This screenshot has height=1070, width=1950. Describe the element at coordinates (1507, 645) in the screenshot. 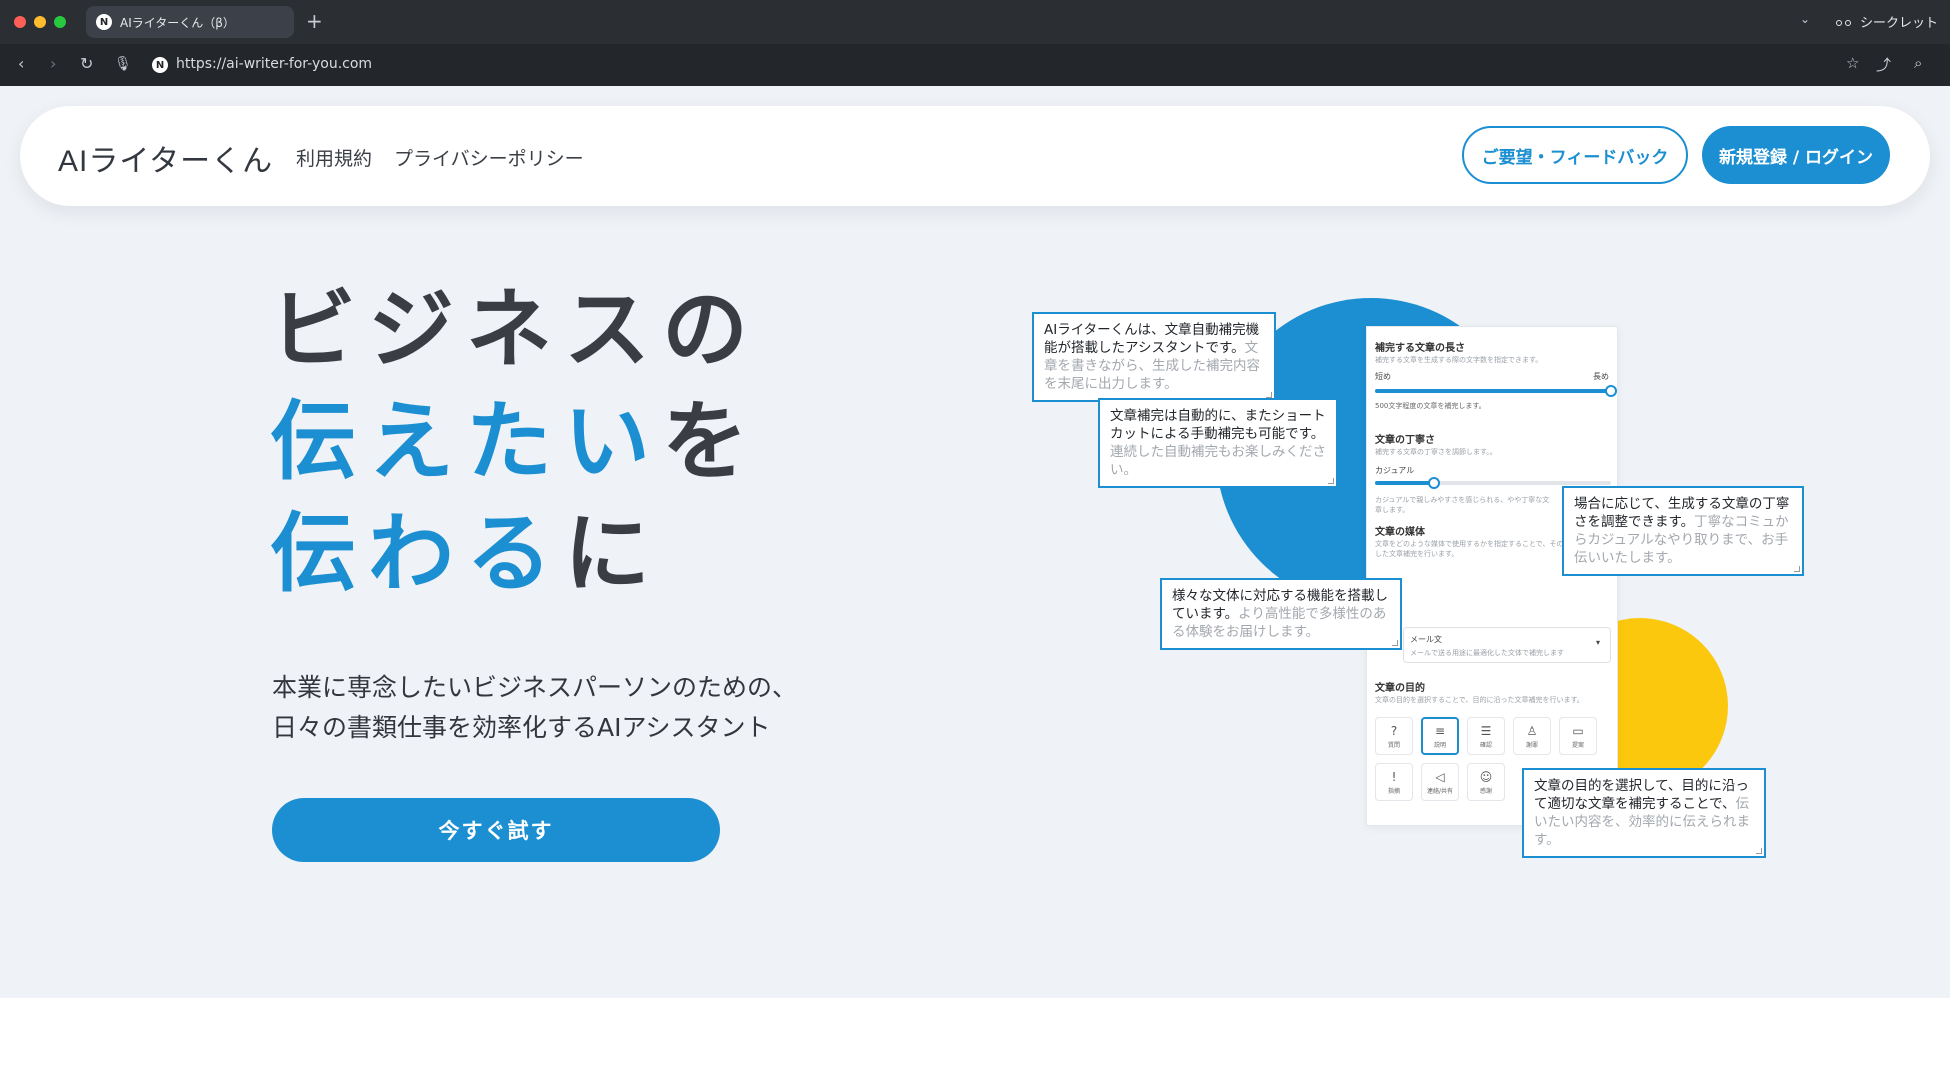

I see `medium-select: メール文 メールで送る用途に最適化した文体で補完します ▾` at that location.